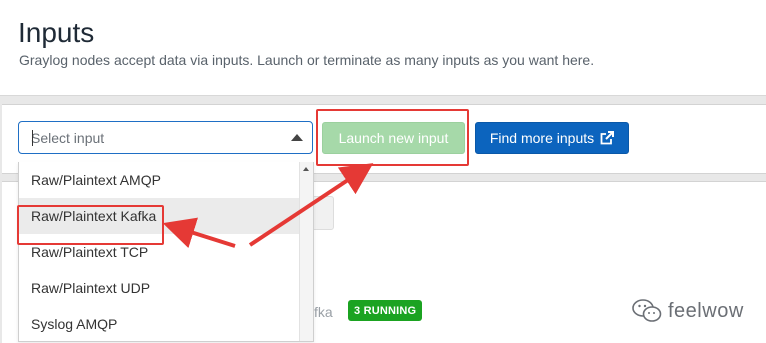 This screenshot has width=766, height=343. I want to click on wechat-icon, so click(647, 310).